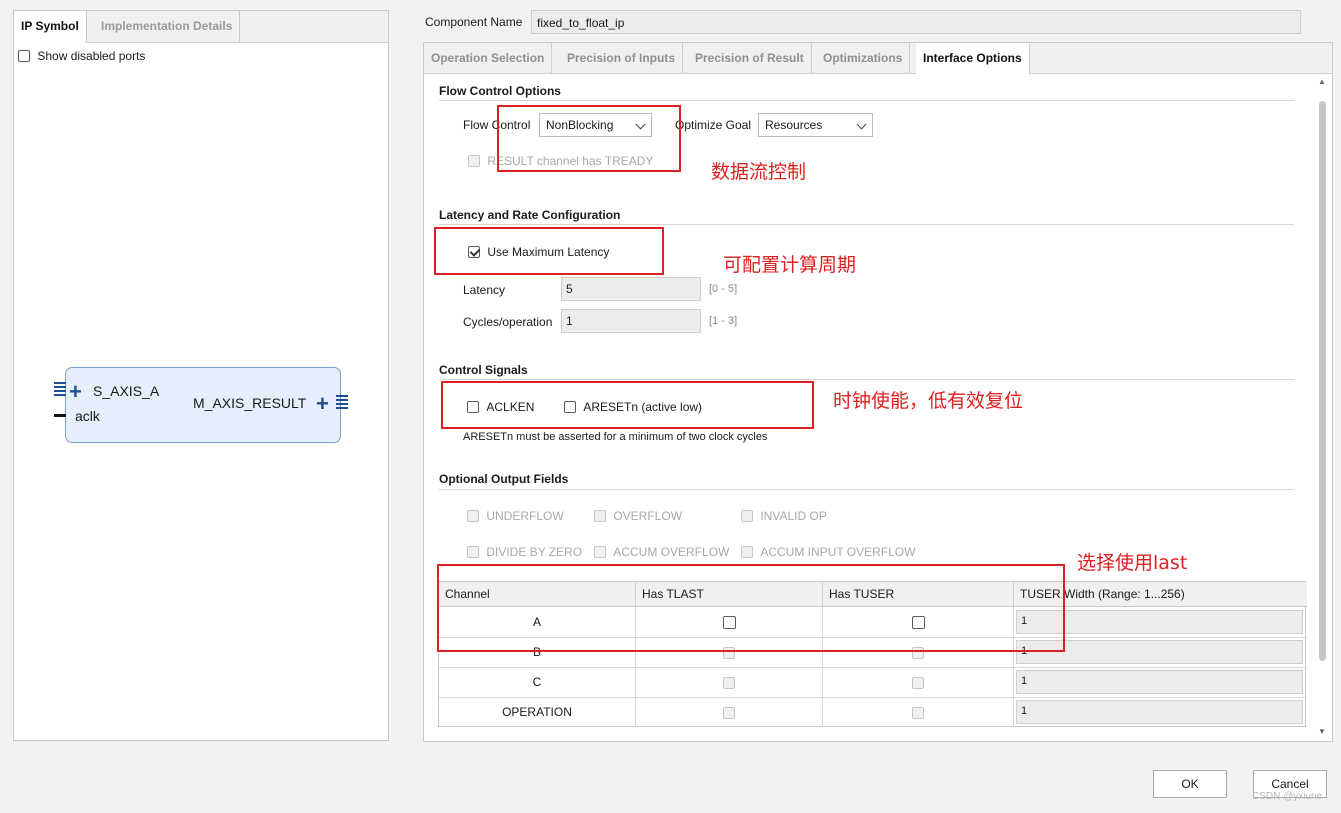 Image resolution: width=1341 pixels, height=813 pixels. I want to click on accum-input-overflow-checkbox, so click(747, 551).